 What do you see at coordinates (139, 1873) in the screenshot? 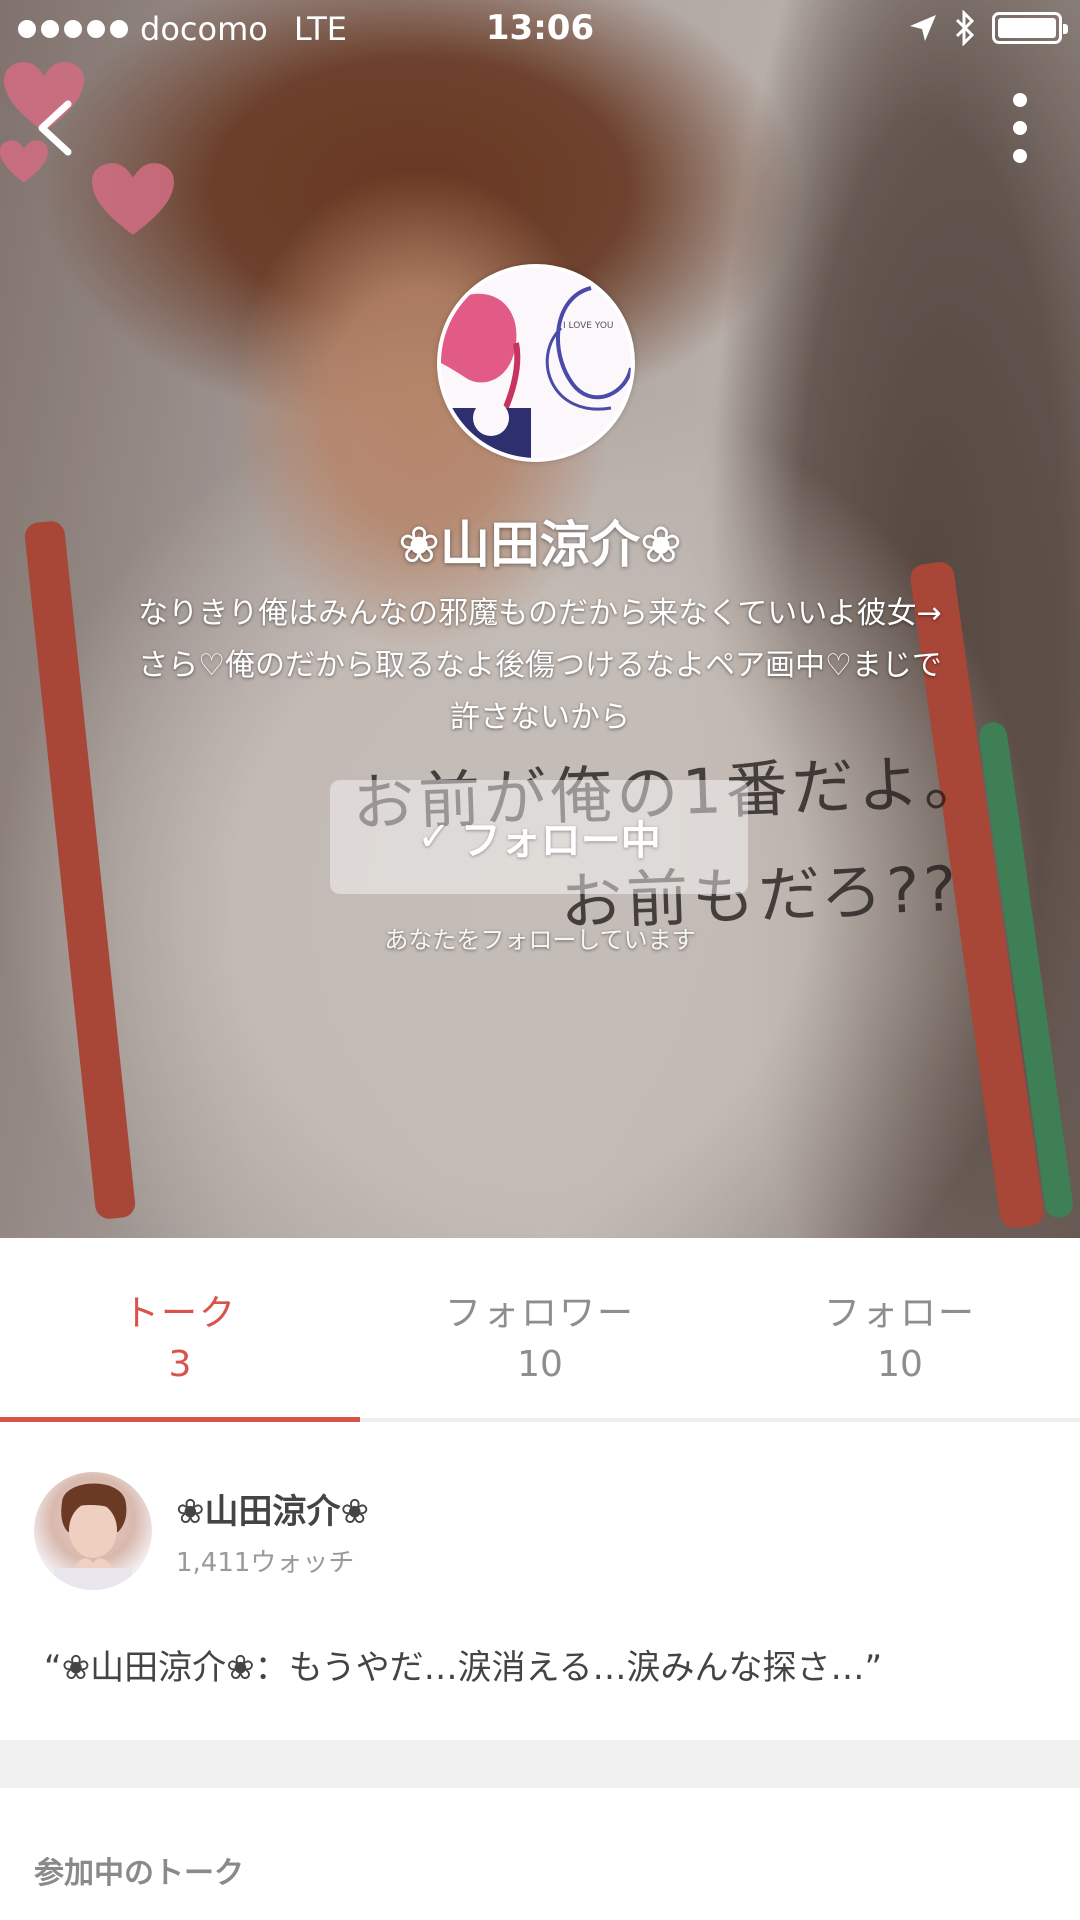
I see `joined-talks-heading: 参加中のトーク` at bounding box center [139, 1873].